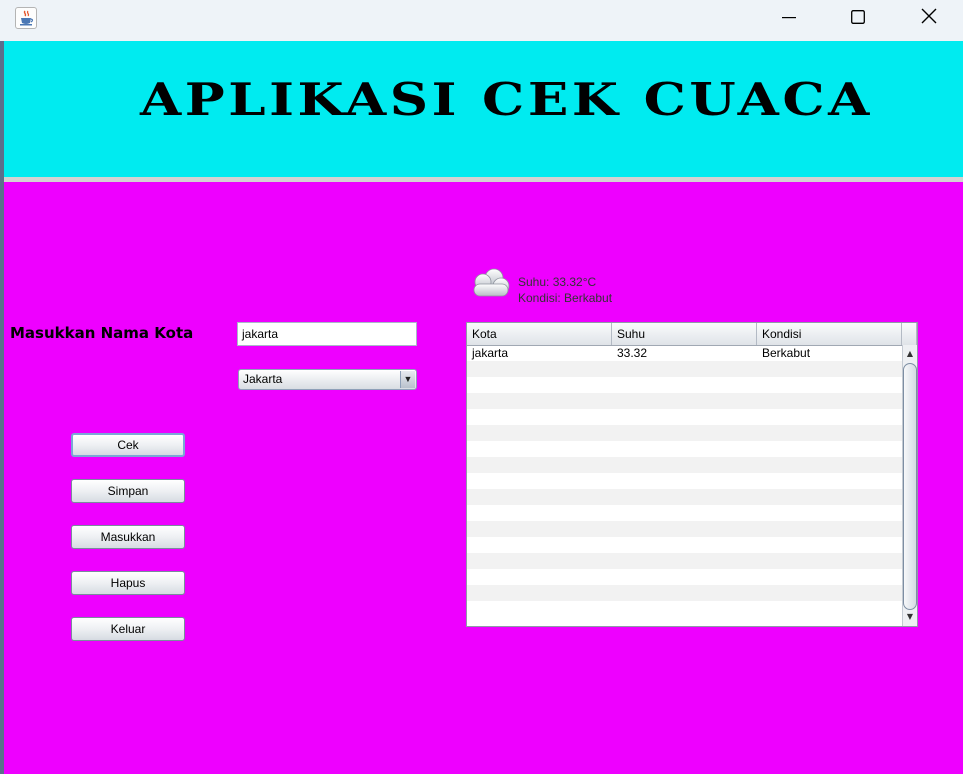 The width and height of the screenshot is (963, 774). I want to click on column-header-kondisi: Kondisi, so click(829, 334).